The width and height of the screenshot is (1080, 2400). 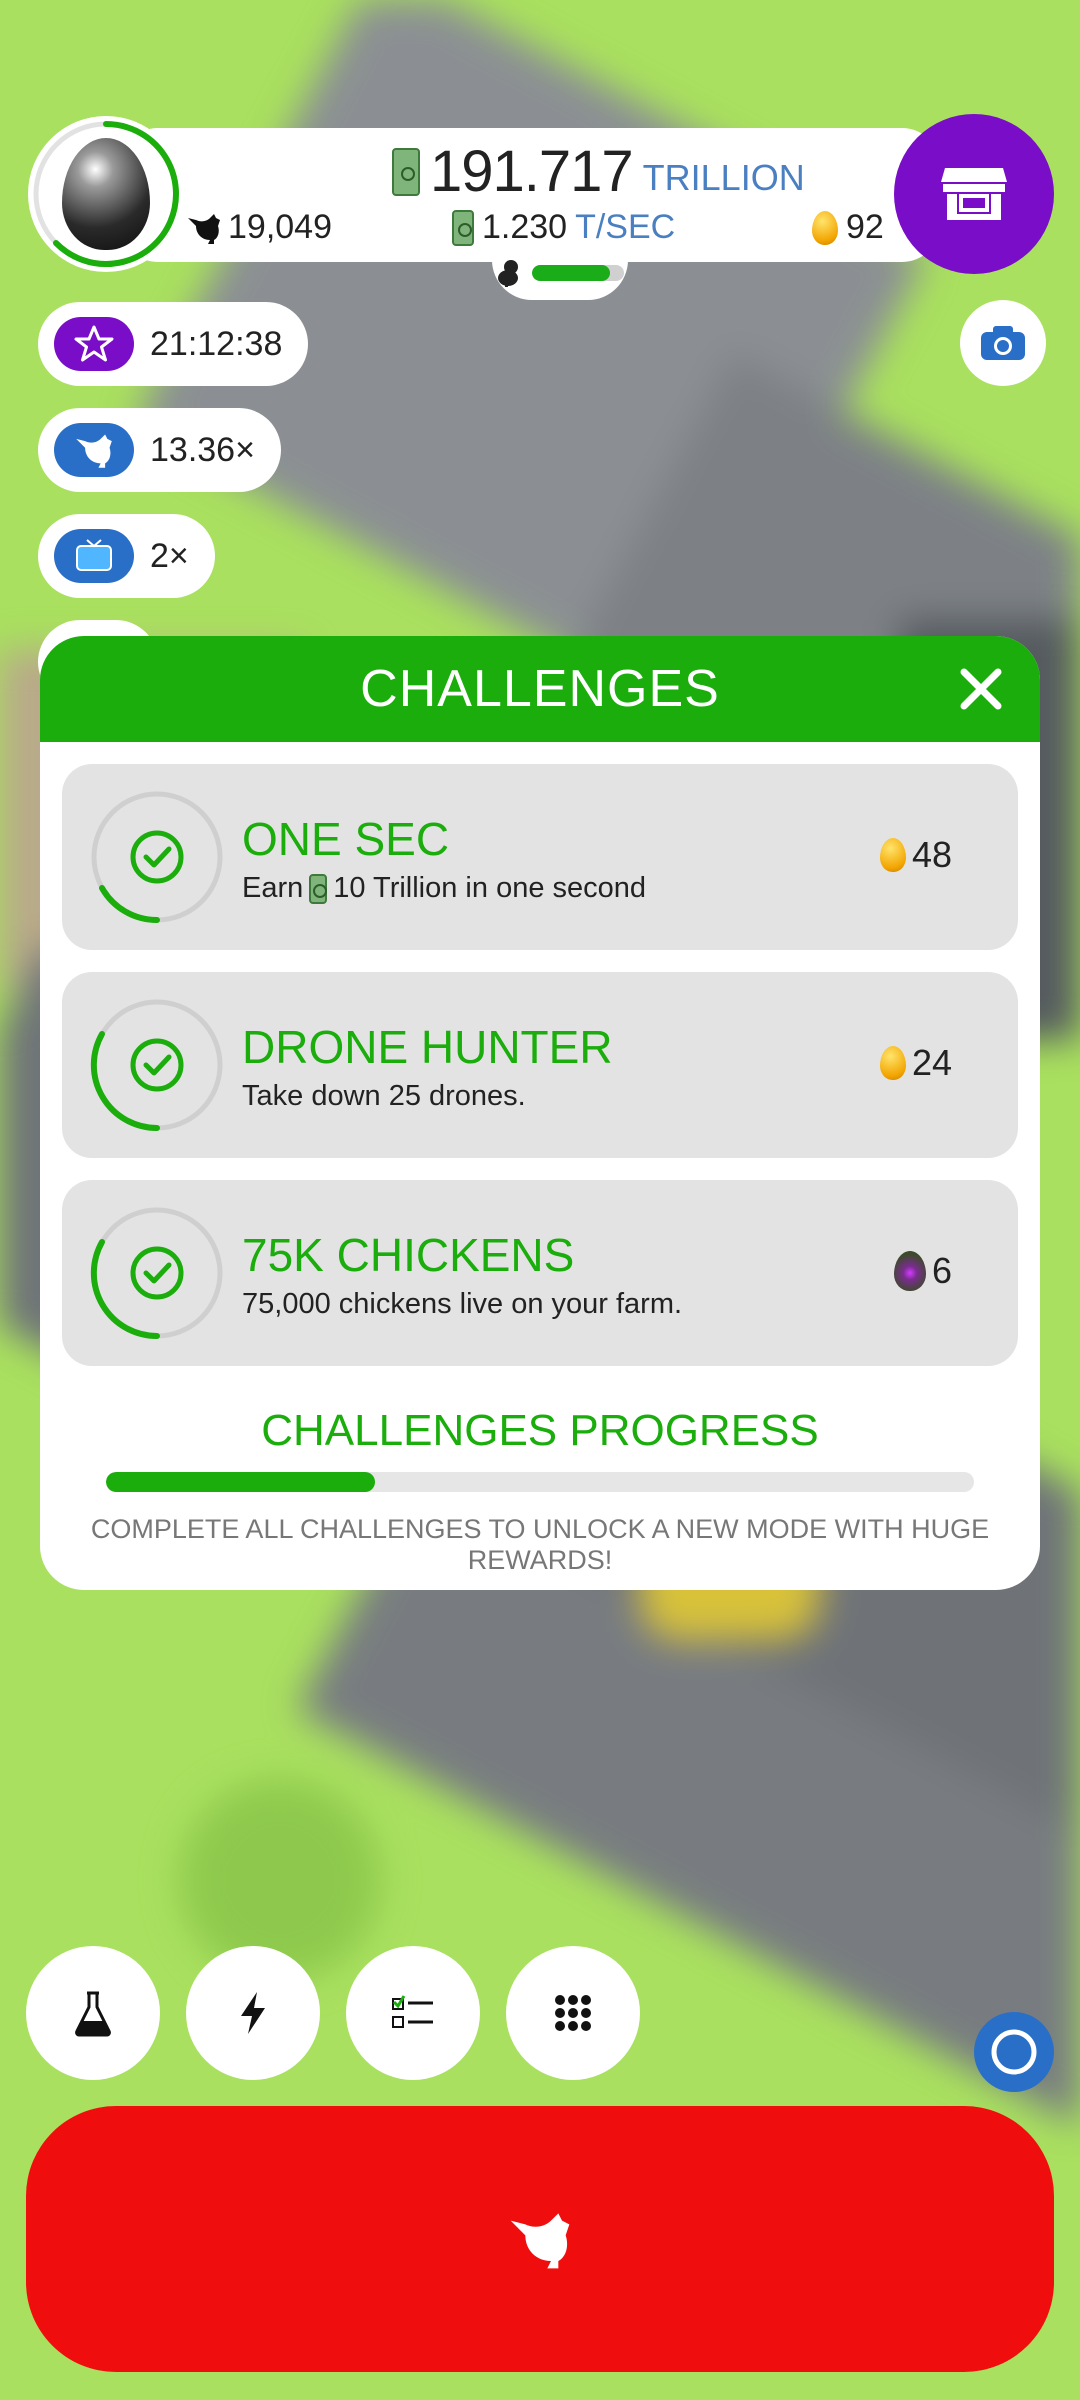 I want to click on challenge-description: Take down 25 drones., so click(x=384, y=1096).